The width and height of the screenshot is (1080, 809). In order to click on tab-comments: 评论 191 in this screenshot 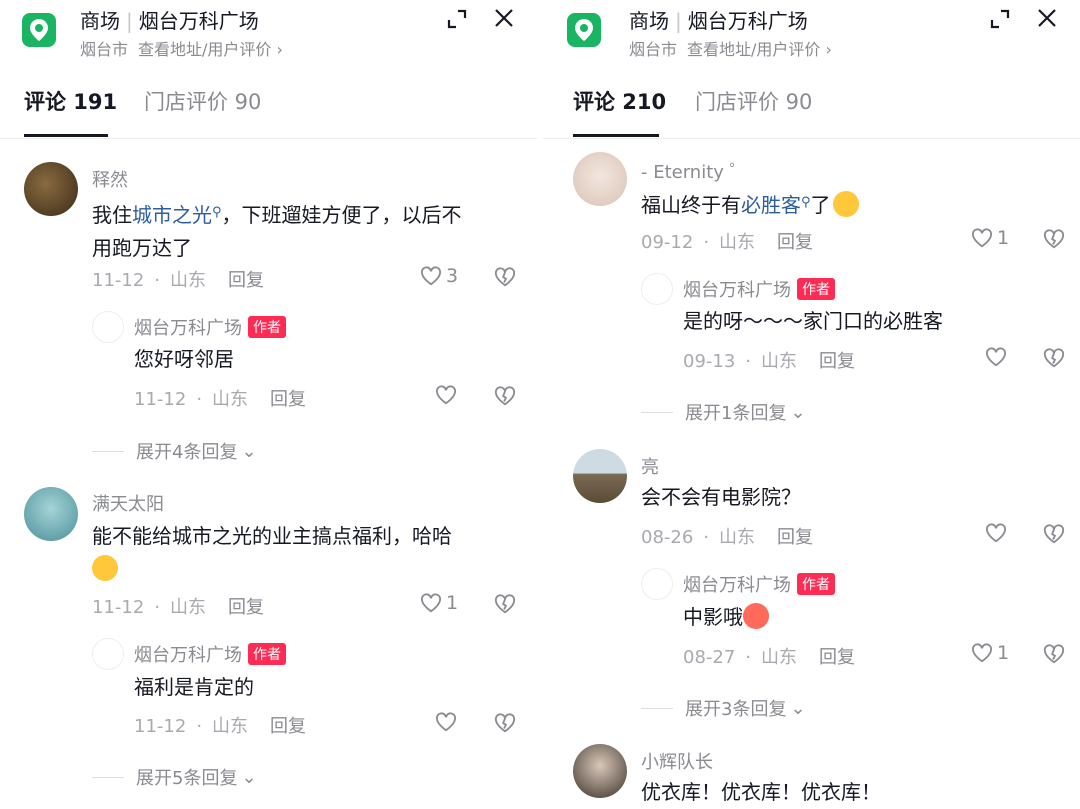, I will do `click(70, 101)`.